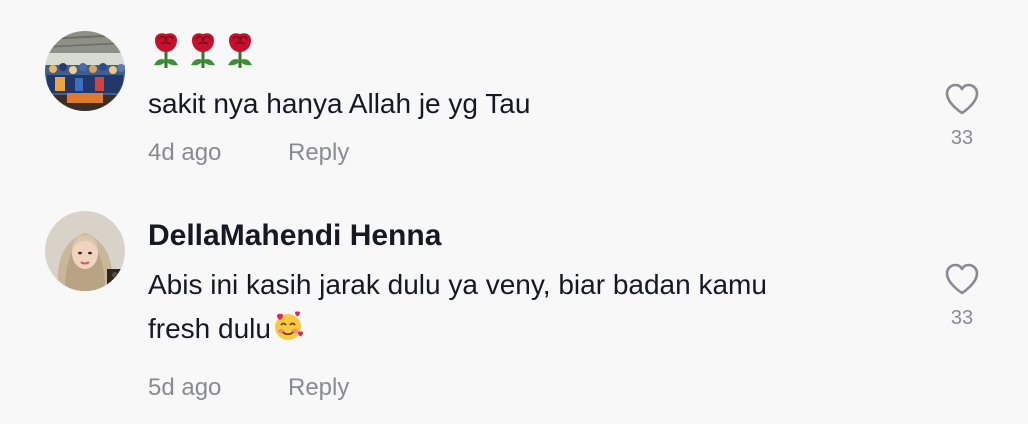 This screenshot has height=424, width=1028. What do you see at coordinates (185, 387) in the screenshot?
I see `comment-date: 5d ago` at bounding box center [185, 387].